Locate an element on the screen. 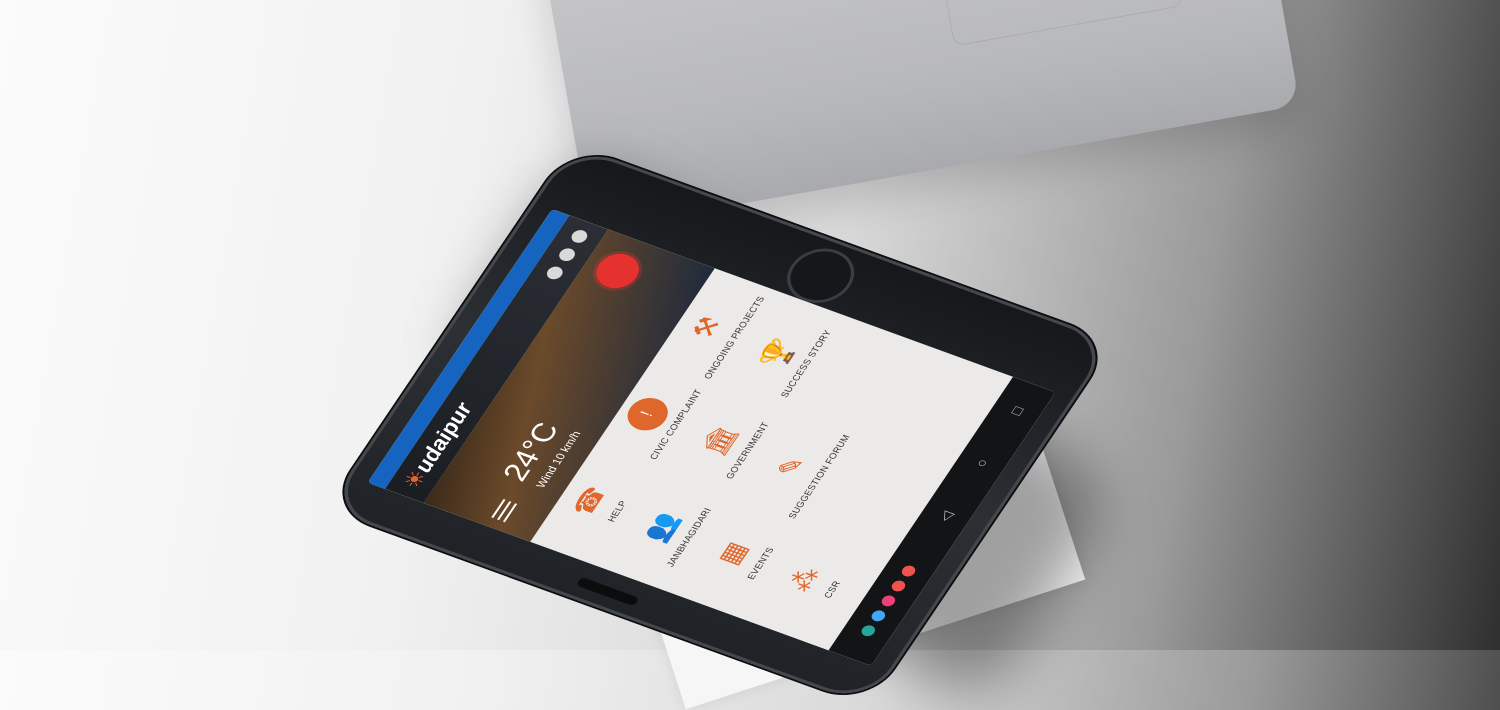 This screenshot has width=1500, height=710. emergency-button is located at coordinates (617, 271).